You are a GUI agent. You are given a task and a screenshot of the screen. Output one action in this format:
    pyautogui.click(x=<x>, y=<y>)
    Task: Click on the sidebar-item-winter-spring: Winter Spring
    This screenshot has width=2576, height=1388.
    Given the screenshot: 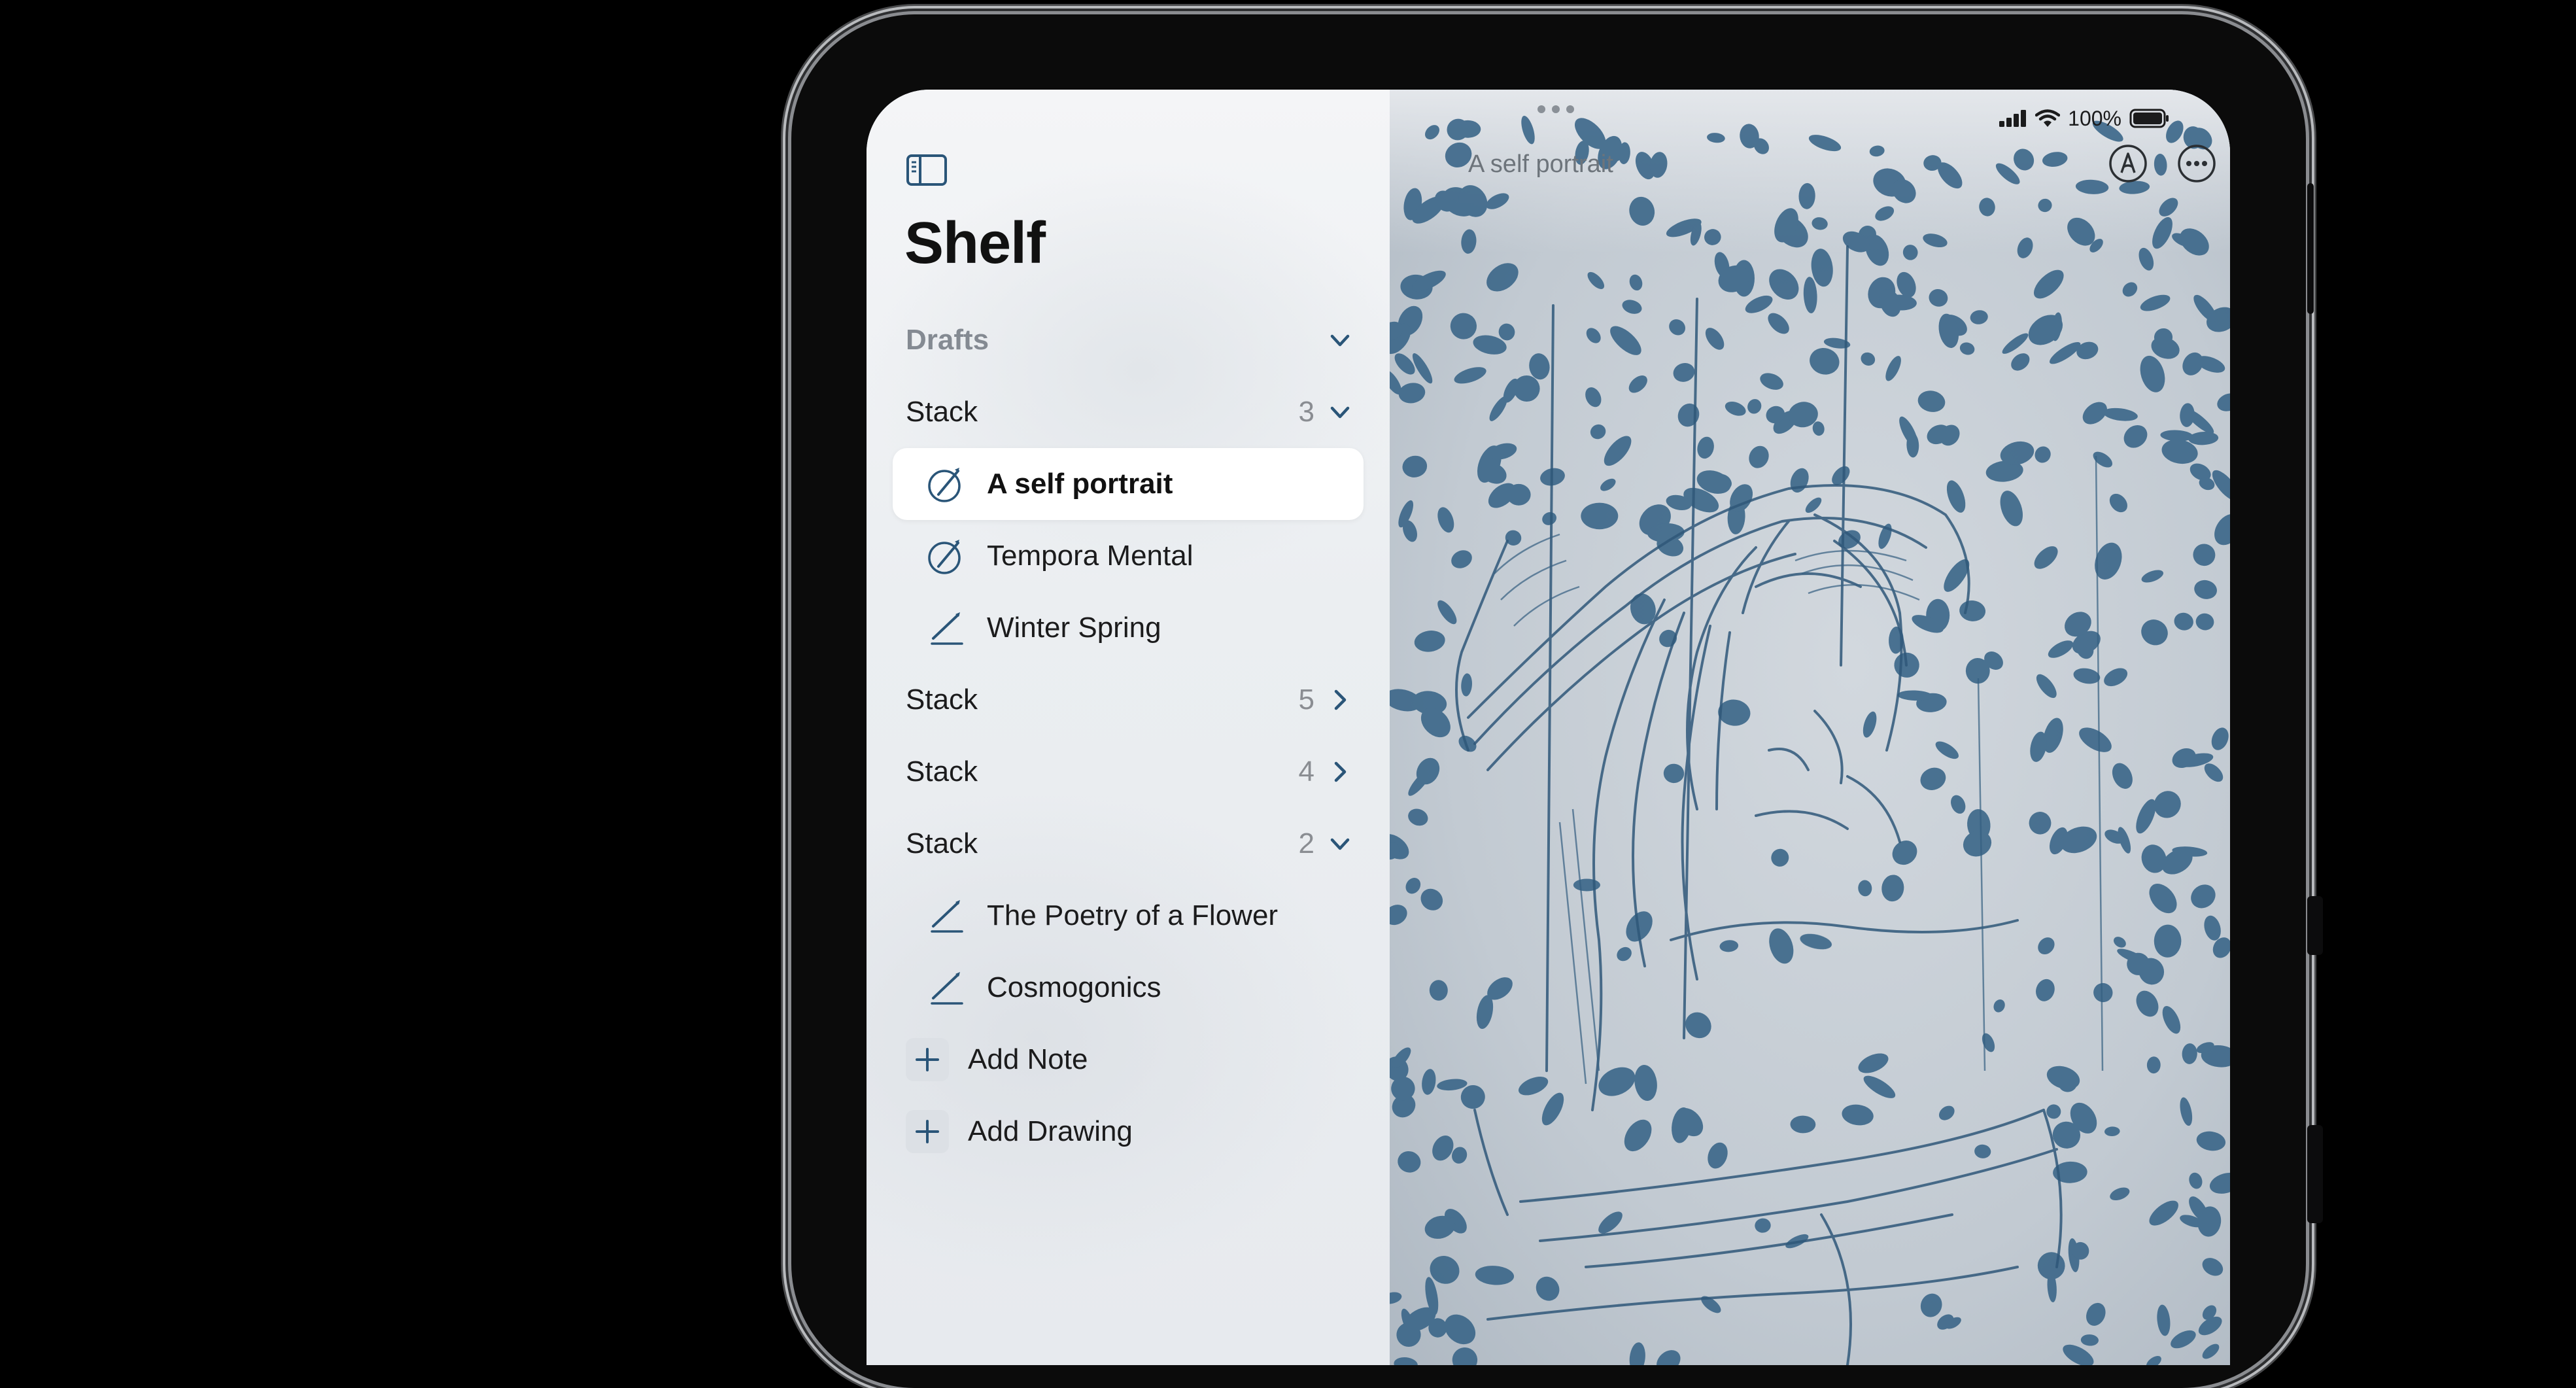 What is the action you would take?
    pyautogui.click(x=1129, y=628)
    